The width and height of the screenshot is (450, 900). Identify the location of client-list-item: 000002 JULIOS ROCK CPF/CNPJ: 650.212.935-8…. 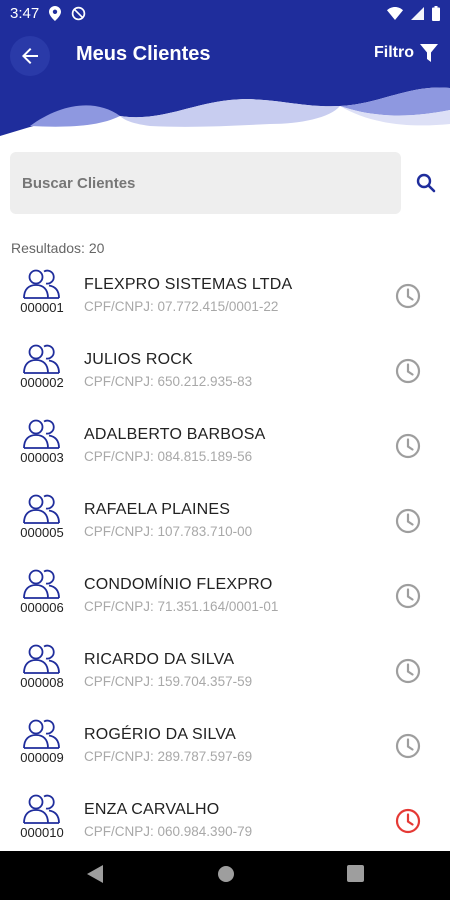
(225, 370).